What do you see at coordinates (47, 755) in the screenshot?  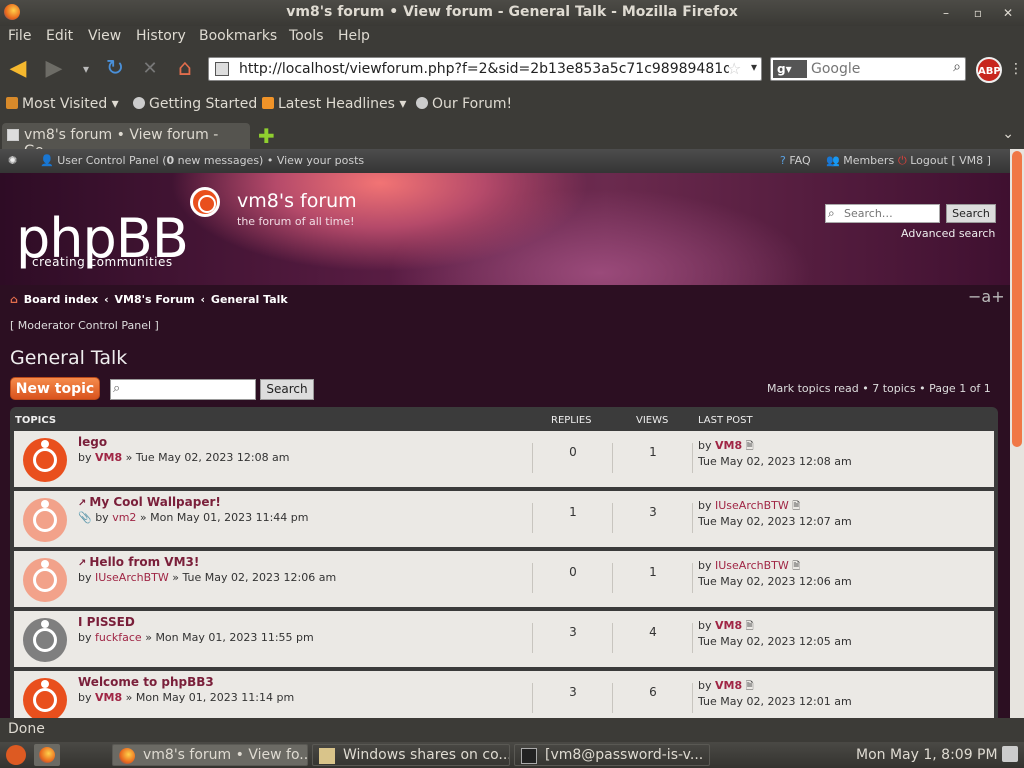 I see `firefox-launcher-icon` at bounding box center [47, 755].